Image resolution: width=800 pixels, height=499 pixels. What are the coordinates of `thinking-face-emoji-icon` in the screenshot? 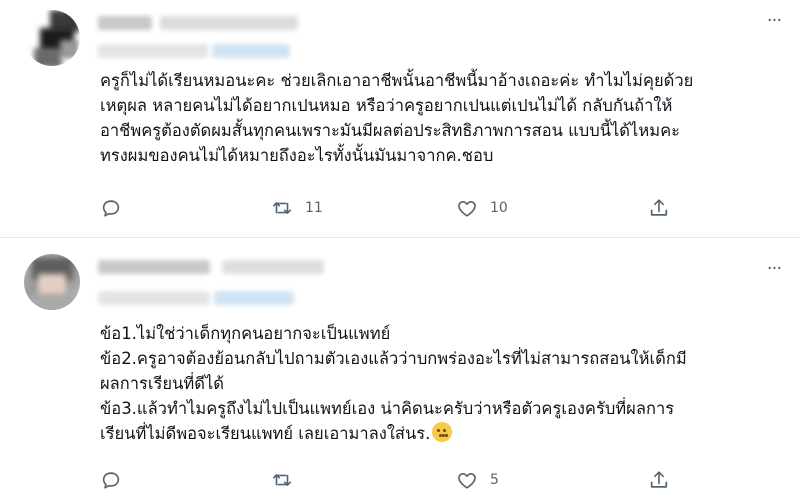 It's located at (442, 432).